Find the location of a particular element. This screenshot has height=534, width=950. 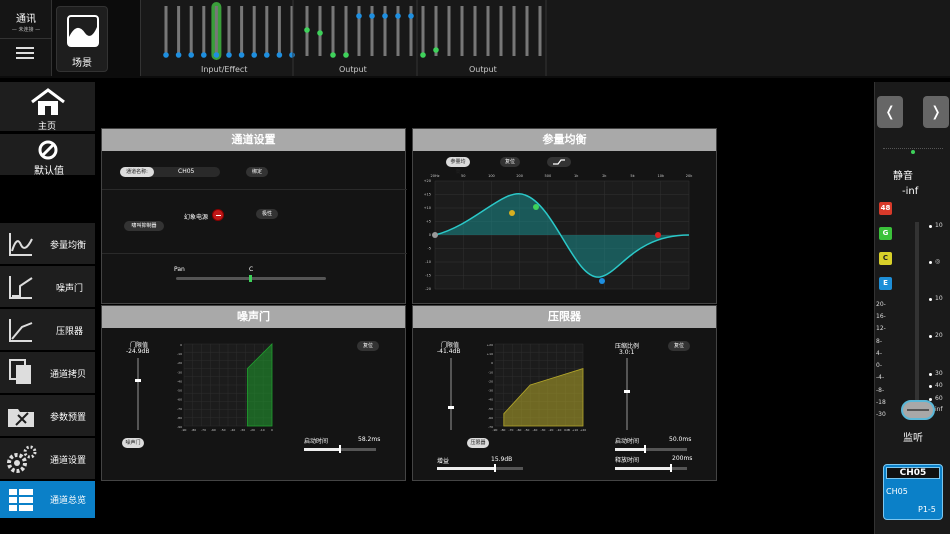

mute-button: 静音 is located at coordinates (903, 174).